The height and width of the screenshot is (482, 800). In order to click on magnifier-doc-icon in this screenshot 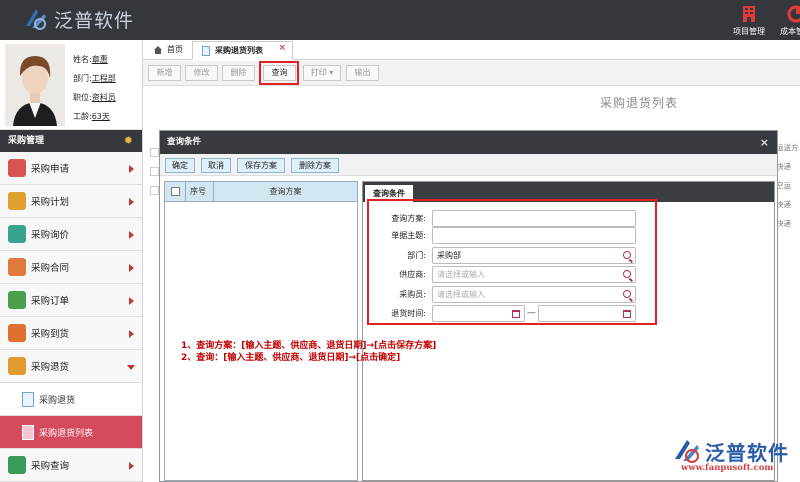, I will do `click(17, 234)`.